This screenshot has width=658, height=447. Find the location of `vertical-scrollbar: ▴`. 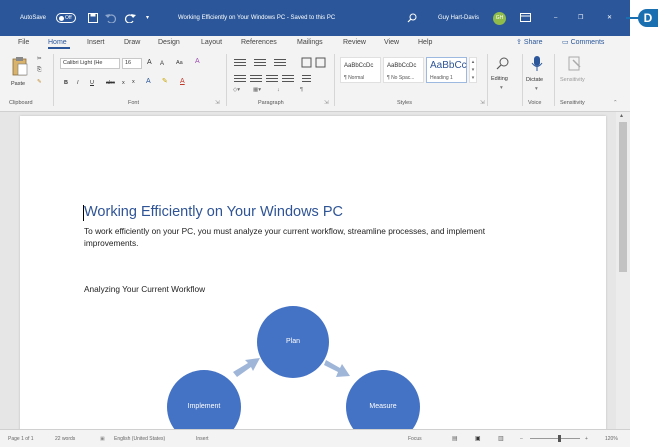

vertical-scrollbar: ▴ is located at coordinates (623, 270).